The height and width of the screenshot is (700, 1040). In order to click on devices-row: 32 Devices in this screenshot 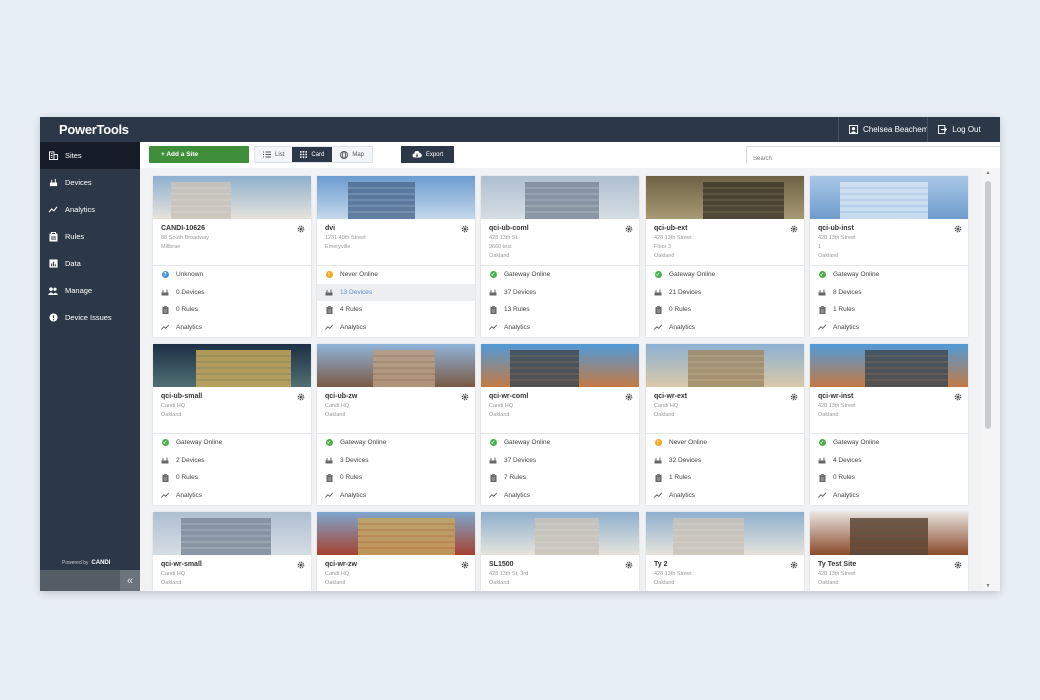, I will do `click(725, 461)`.